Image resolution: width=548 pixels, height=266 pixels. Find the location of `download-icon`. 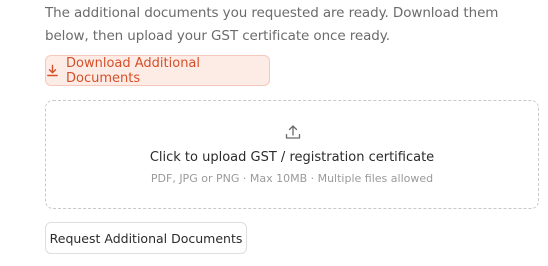

download-icon is located at coordinates (52, 70).